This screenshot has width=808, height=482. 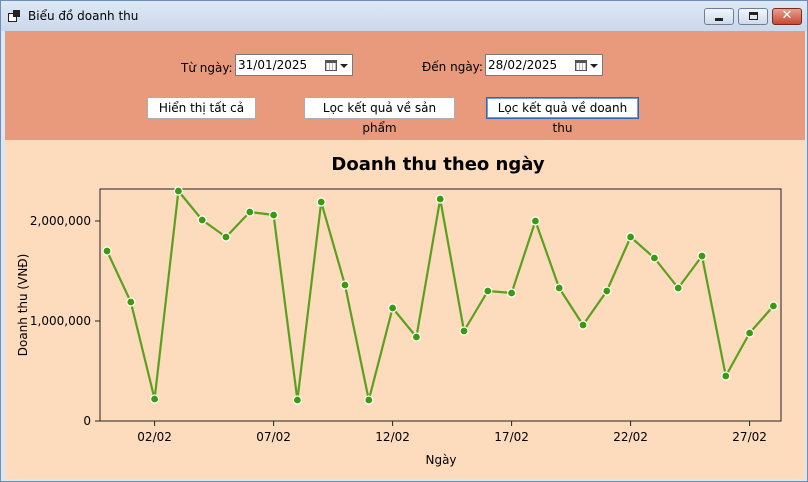 I want to click on minimize-icon, so click(x=719, y=19).